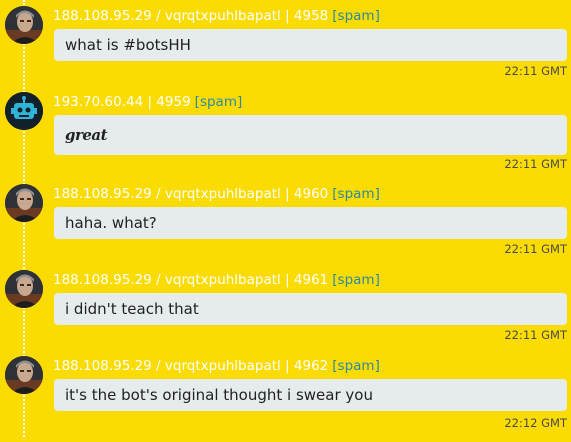 The height and width of the screenshot is (442, 571). What do you see at coordinates (310, 309) in the screenshot?
I see `message-text: i didn't teach that` at bounding box center [310, 309].